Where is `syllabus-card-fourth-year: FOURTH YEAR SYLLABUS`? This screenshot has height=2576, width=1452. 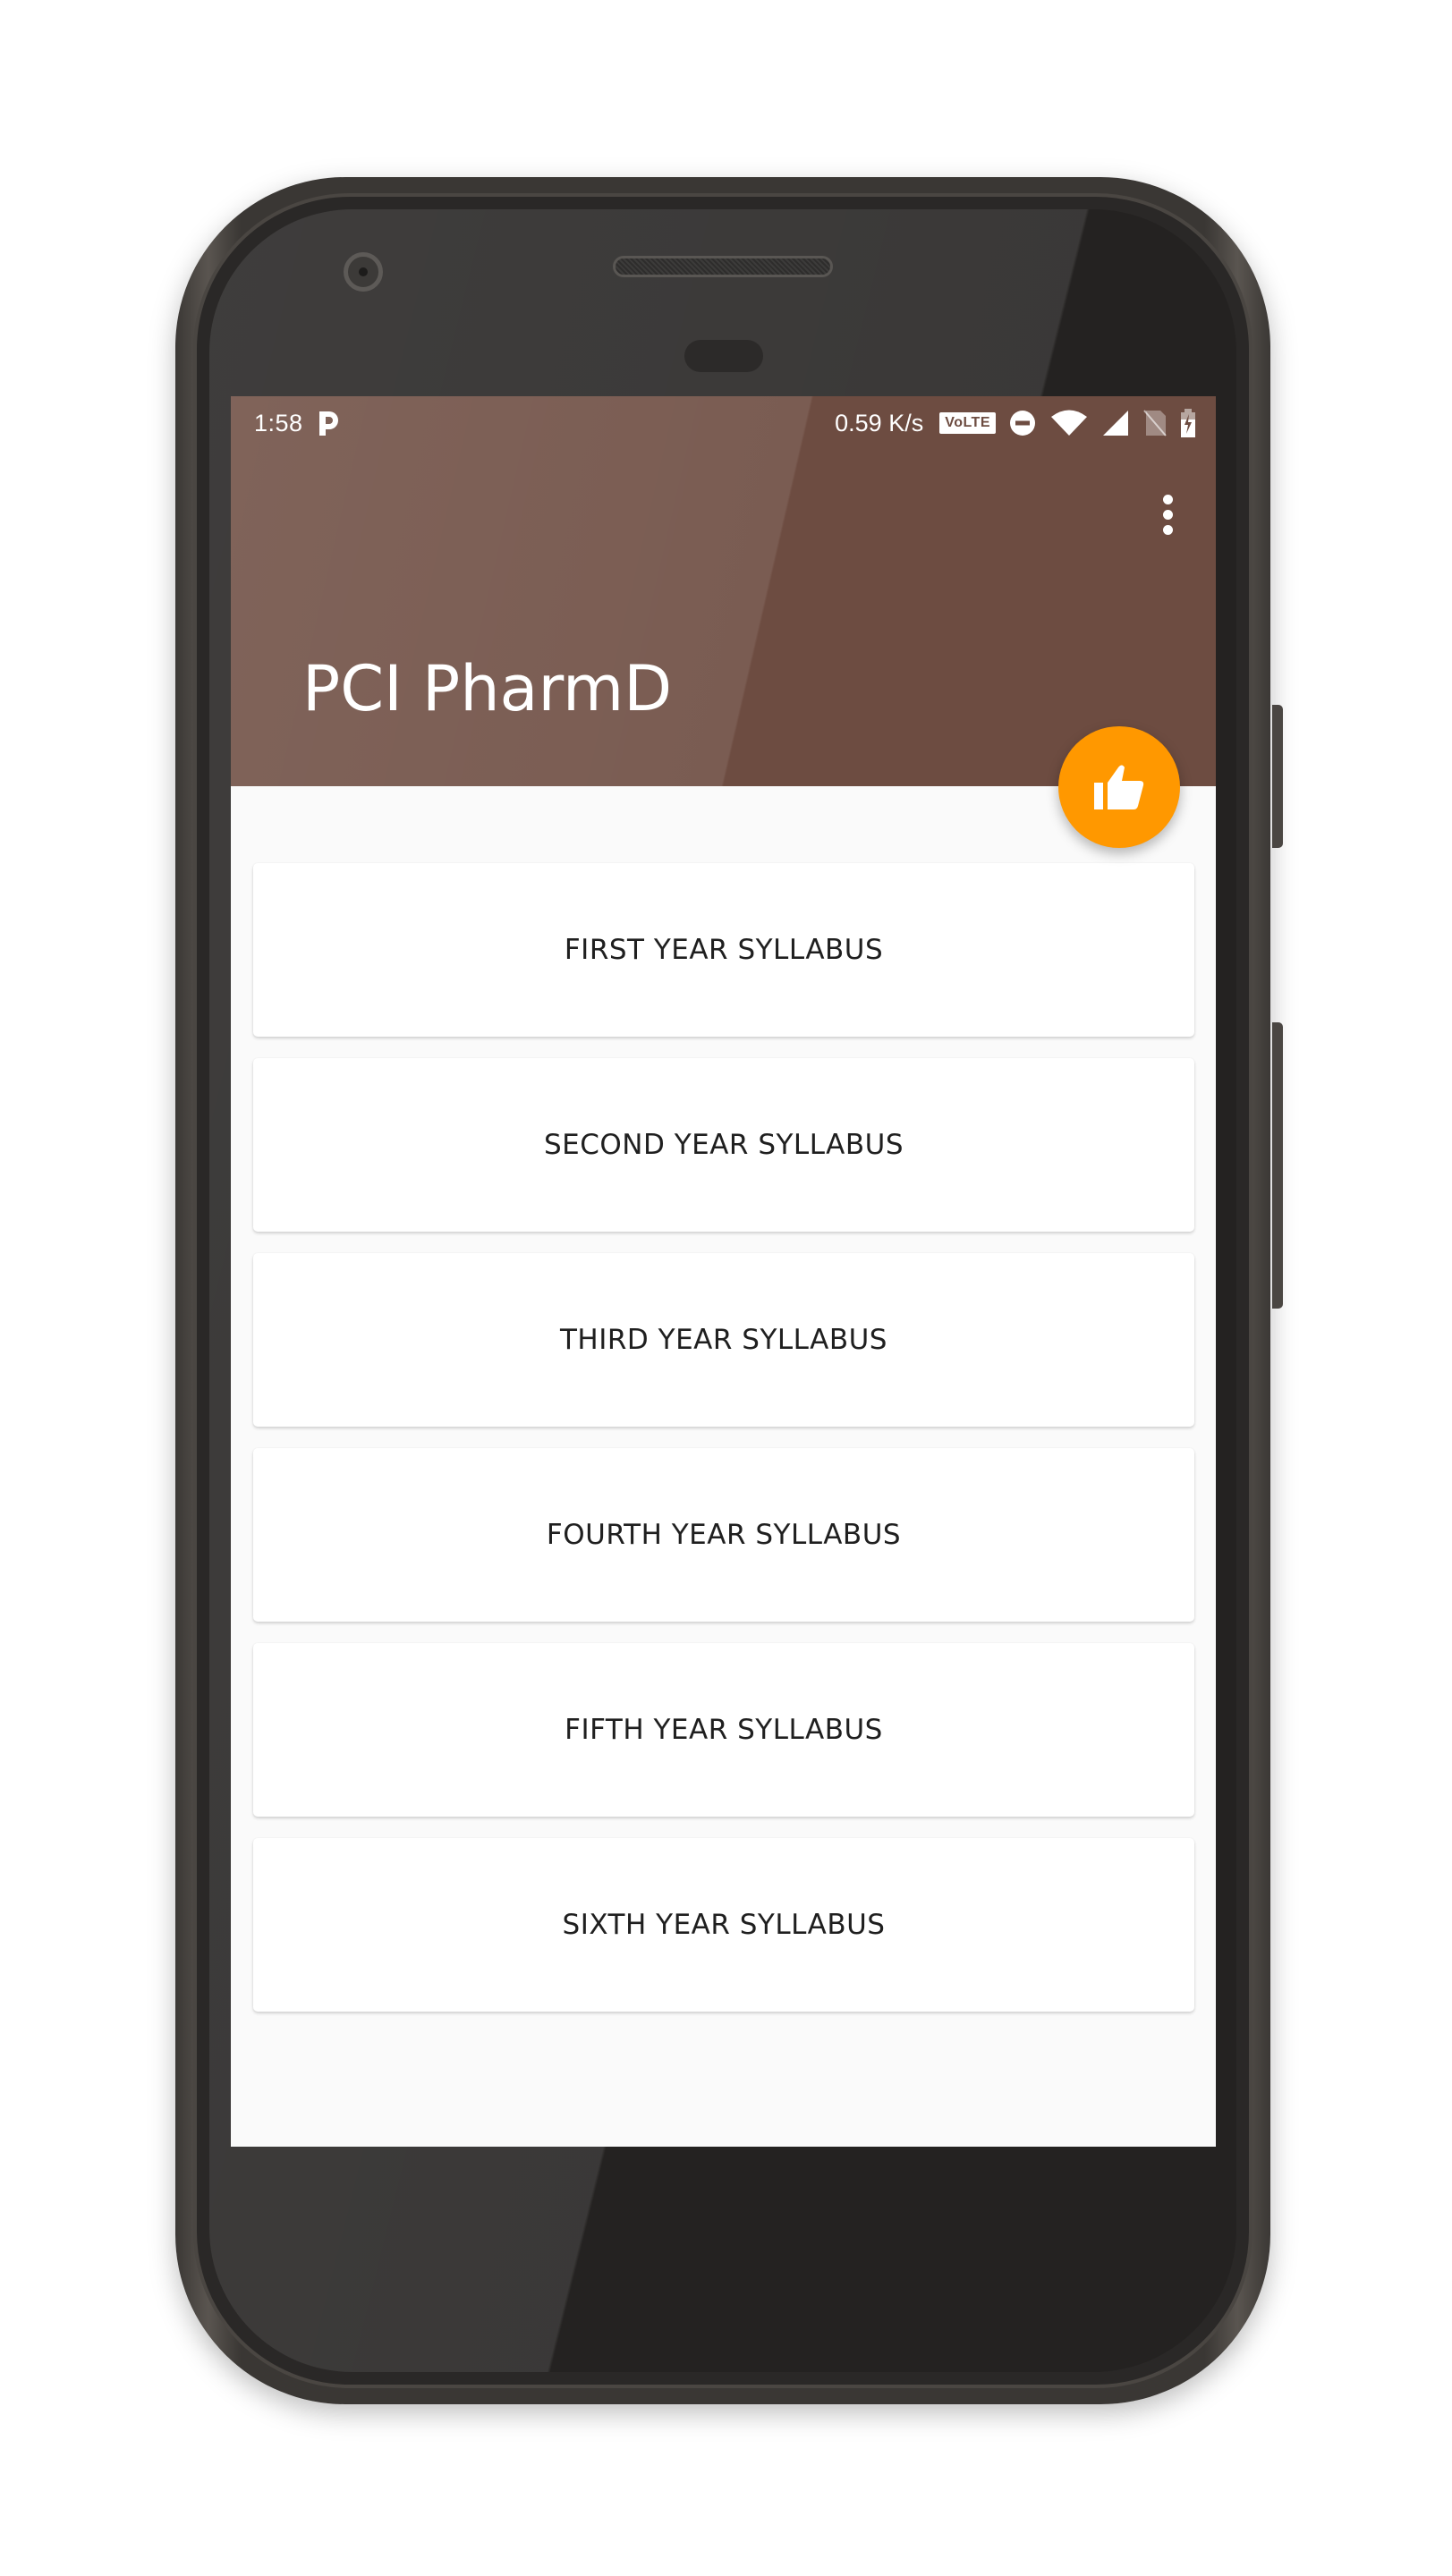
syllabus-card-fourth-year: FOURTH YEAR SYLLABUS is located at coordinates (723, 1535).